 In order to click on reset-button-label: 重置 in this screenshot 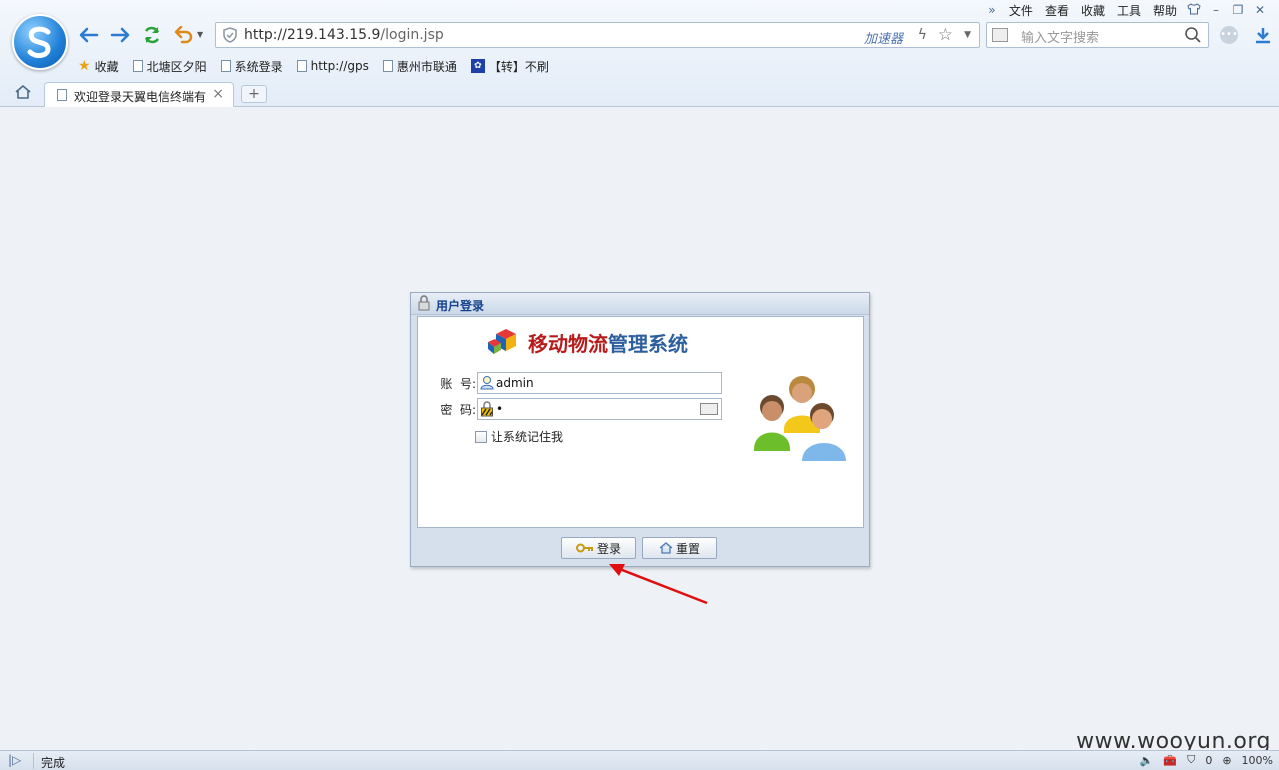, I will do `click(687, 548)`.